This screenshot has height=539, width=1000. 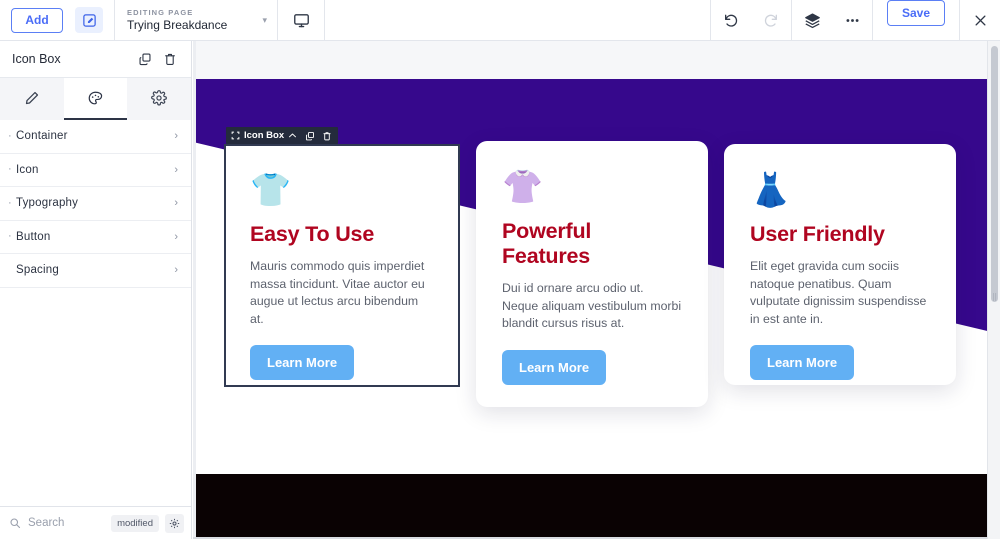 I want to click on page-selector-text: EDITING PAGE Trying Breakdance, so click(x=187, y=20).